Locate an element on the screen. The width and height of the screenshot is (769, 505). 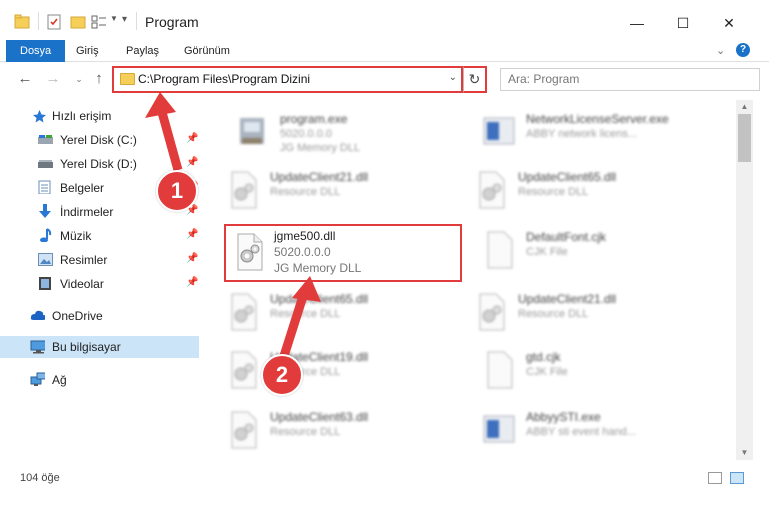
details-view-icon is located at coordinates (715, 478).